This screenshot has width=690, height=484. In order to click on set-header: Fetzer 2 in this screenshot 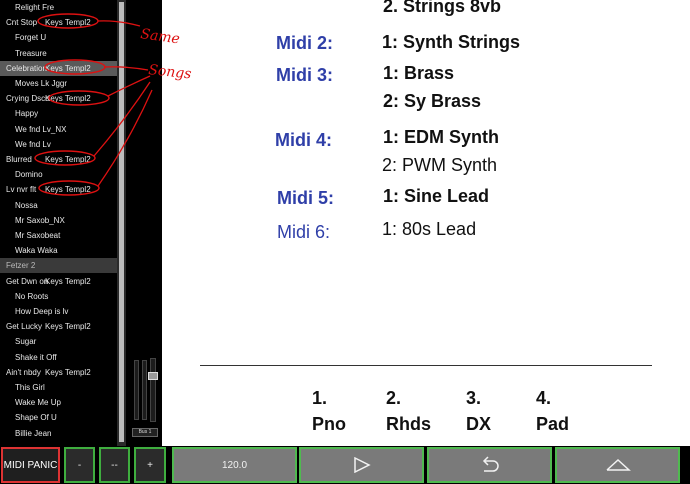, I will do `click(58, 266)`.